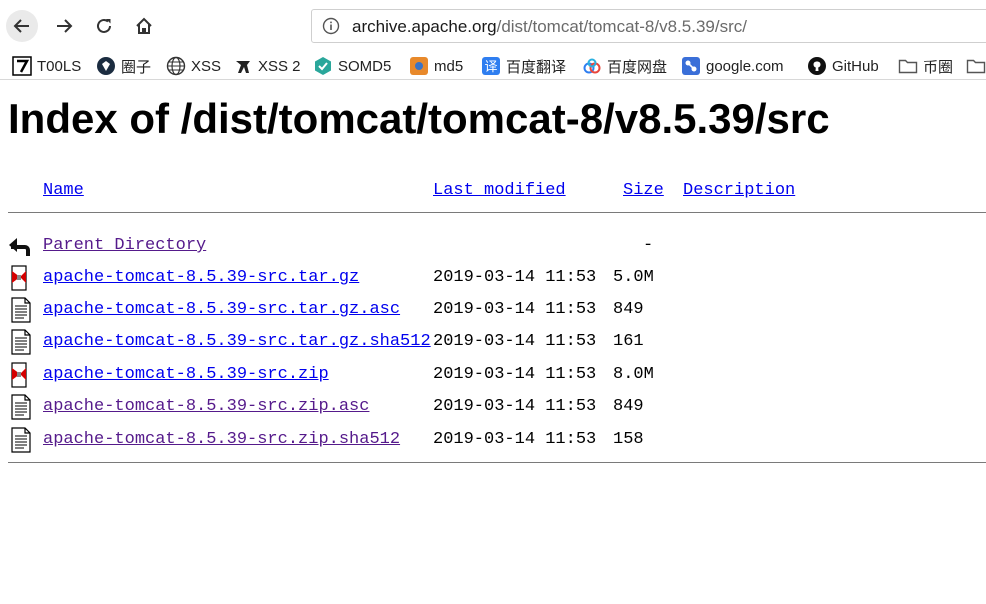  What do you see at coordinates (19, 247) in the screenshot?
I see `back-folder-icon` at bounding box center [19, 247].